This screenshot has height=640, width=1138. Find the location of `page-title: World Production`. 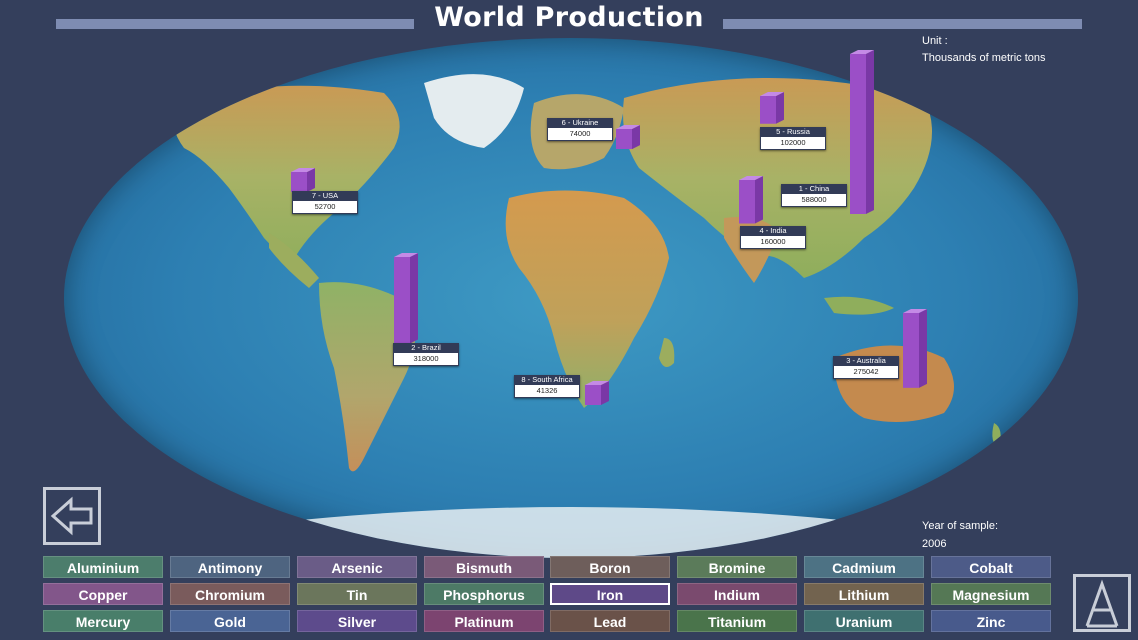

page-title: World Production is located at coordinates (569, 17).